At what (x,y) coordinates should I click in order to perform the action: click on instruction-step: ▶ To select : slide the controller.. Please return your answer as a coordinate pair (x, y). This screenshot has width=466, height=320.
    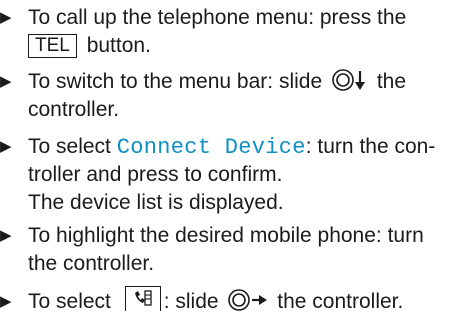
    Looking at the image, I should click on (201, 300).